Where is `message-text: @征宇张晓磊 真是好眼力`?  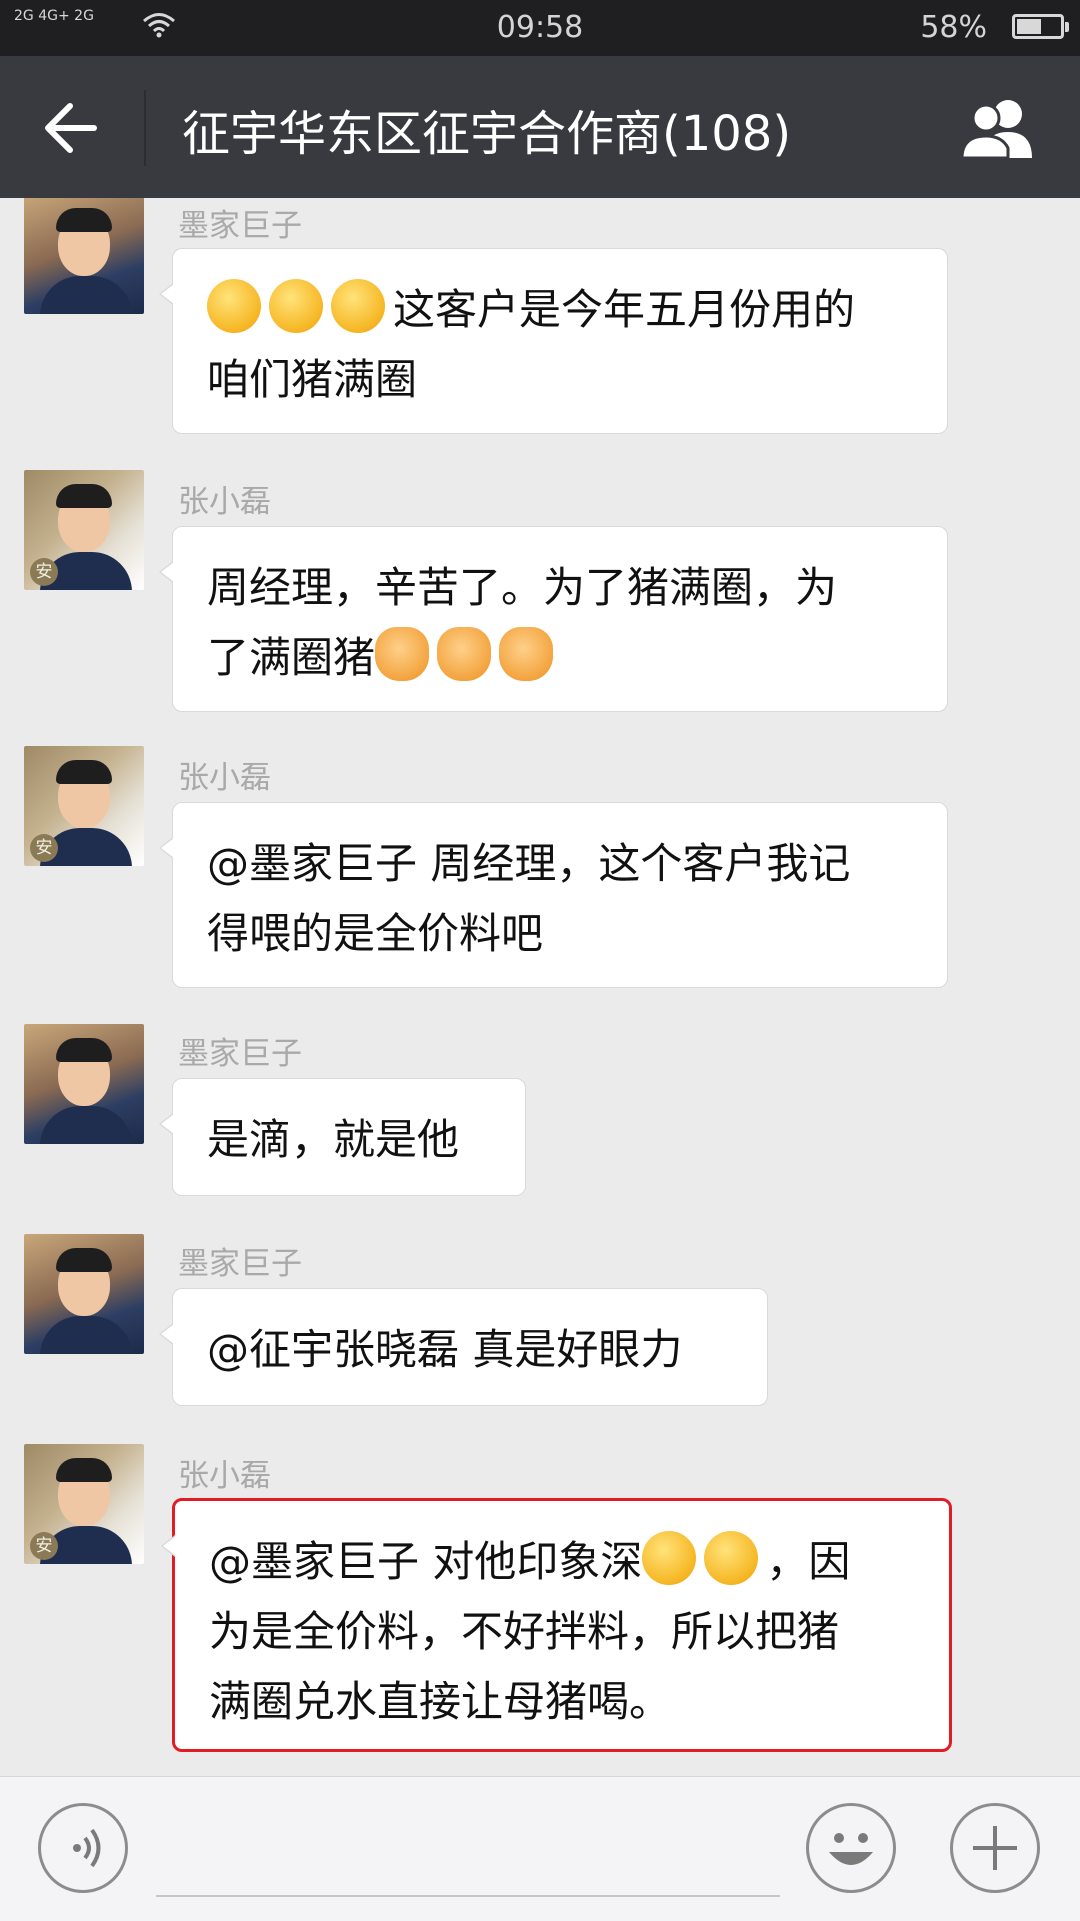 message-text: @征宇张晓磊 真是好眼力 is located at coordinates (445, 1349).